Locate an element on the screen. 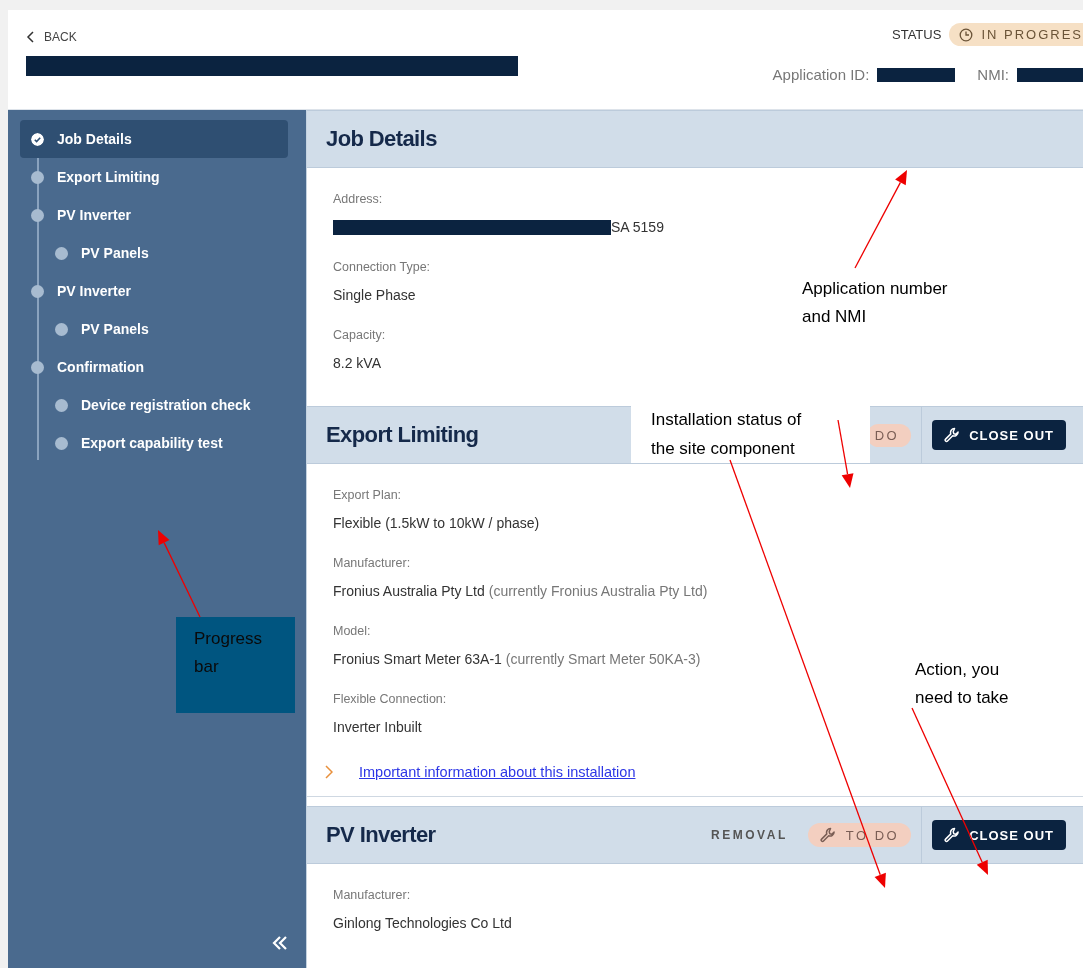 The height and width of the screenshot is (968, 1083). field-label: Model: is located at coordinates (352, 631).